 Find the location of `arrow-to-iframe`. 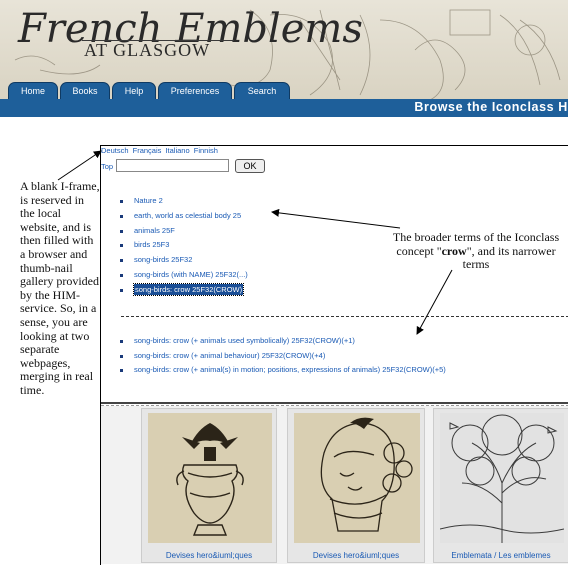

arrow-to-iframe is located at coordinates (79, 165).